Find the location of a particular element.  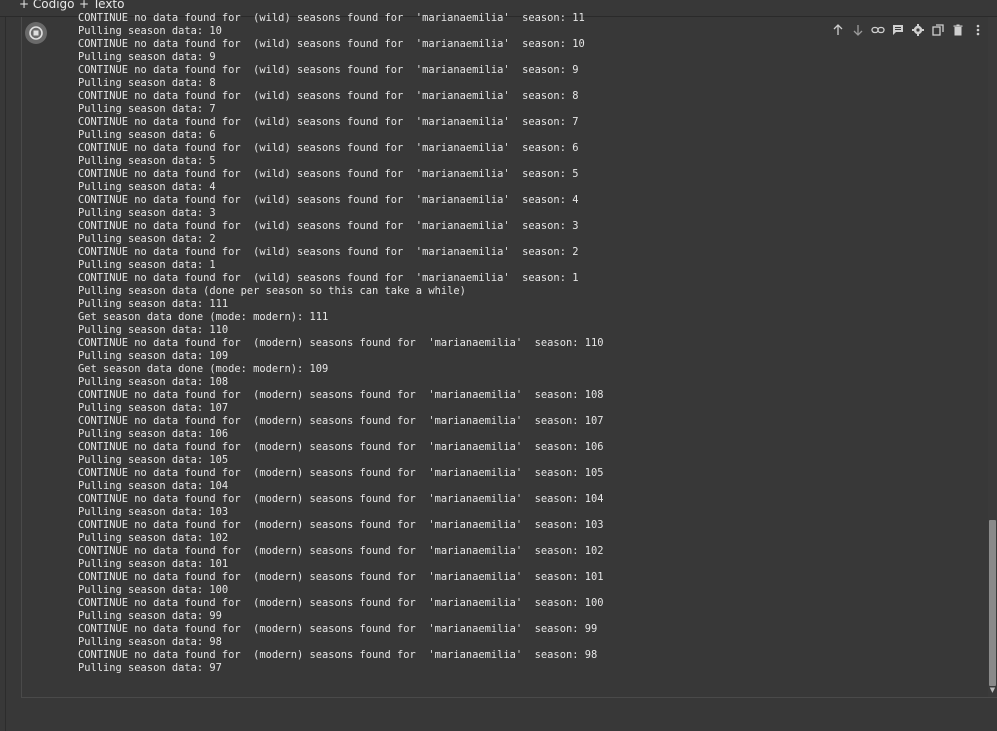

output-line: Pulling season data: 99 is located at coordinates (150, 616).